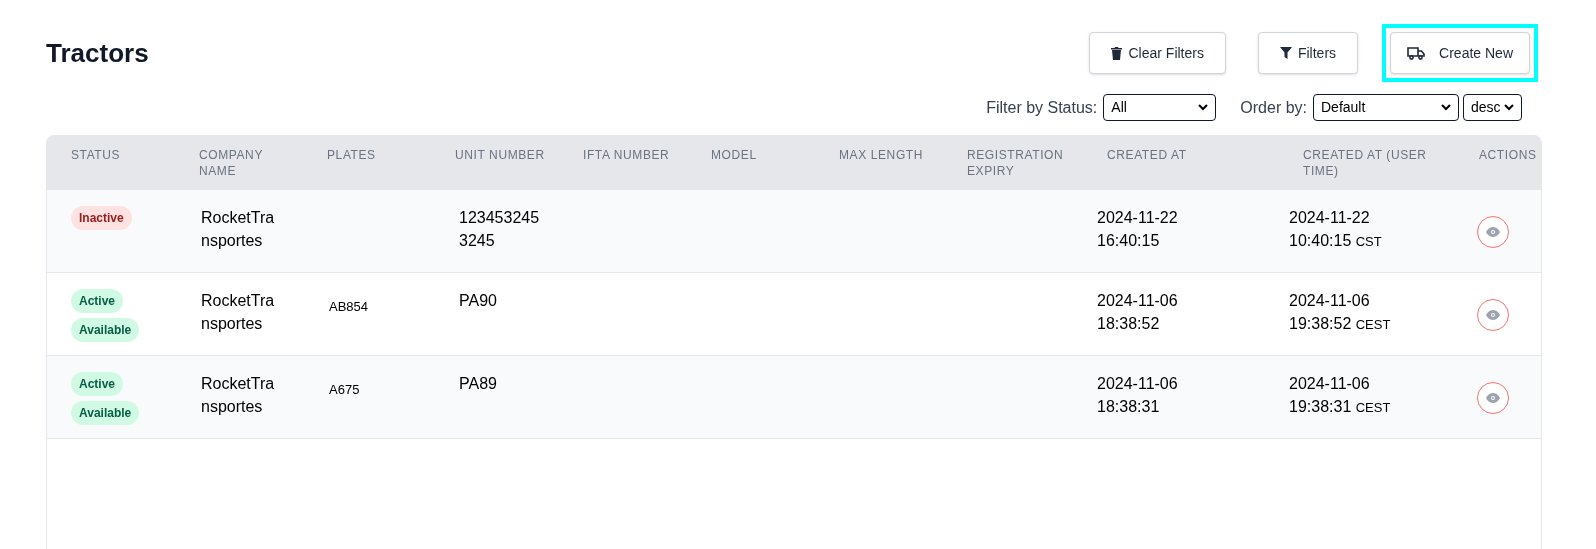  Describe the element at coordinates (734, 155) in the screenshot. I see `column-header: MODEL` at that location.